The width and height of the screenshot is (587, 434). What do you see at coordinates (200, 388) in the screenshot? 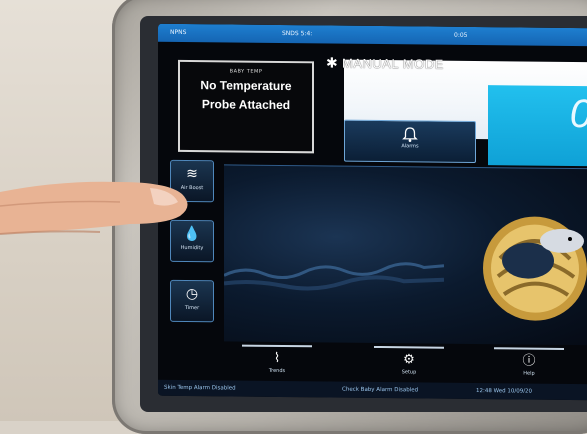
I see `skin-temp-alarm-status: Skin Temp Alarm Disabled` at bounding box center [200, 388].